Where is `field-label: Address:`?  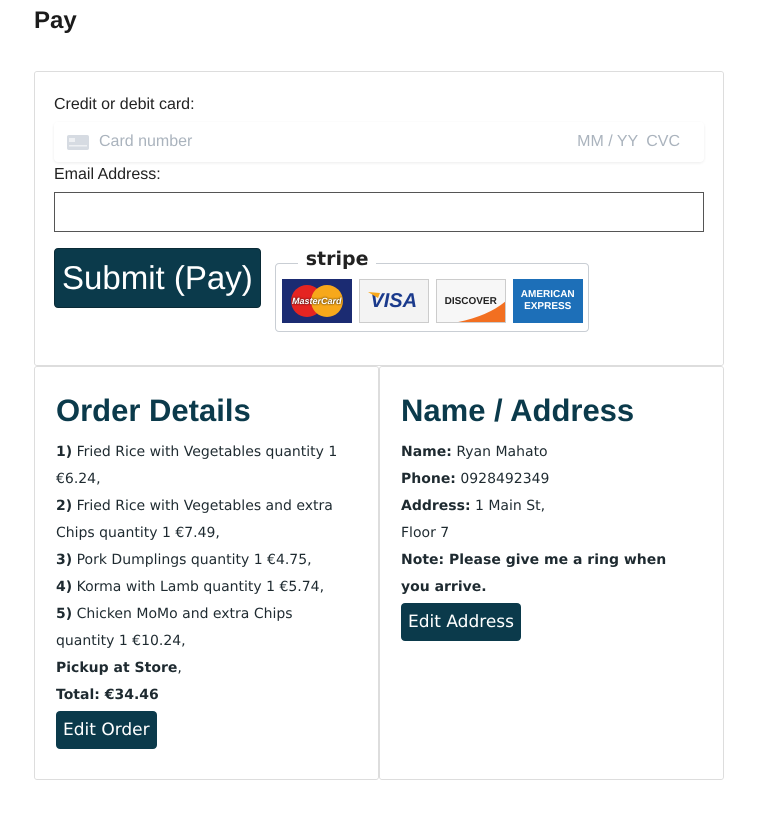
field-label: Address: is located at coordinates (436, 506).